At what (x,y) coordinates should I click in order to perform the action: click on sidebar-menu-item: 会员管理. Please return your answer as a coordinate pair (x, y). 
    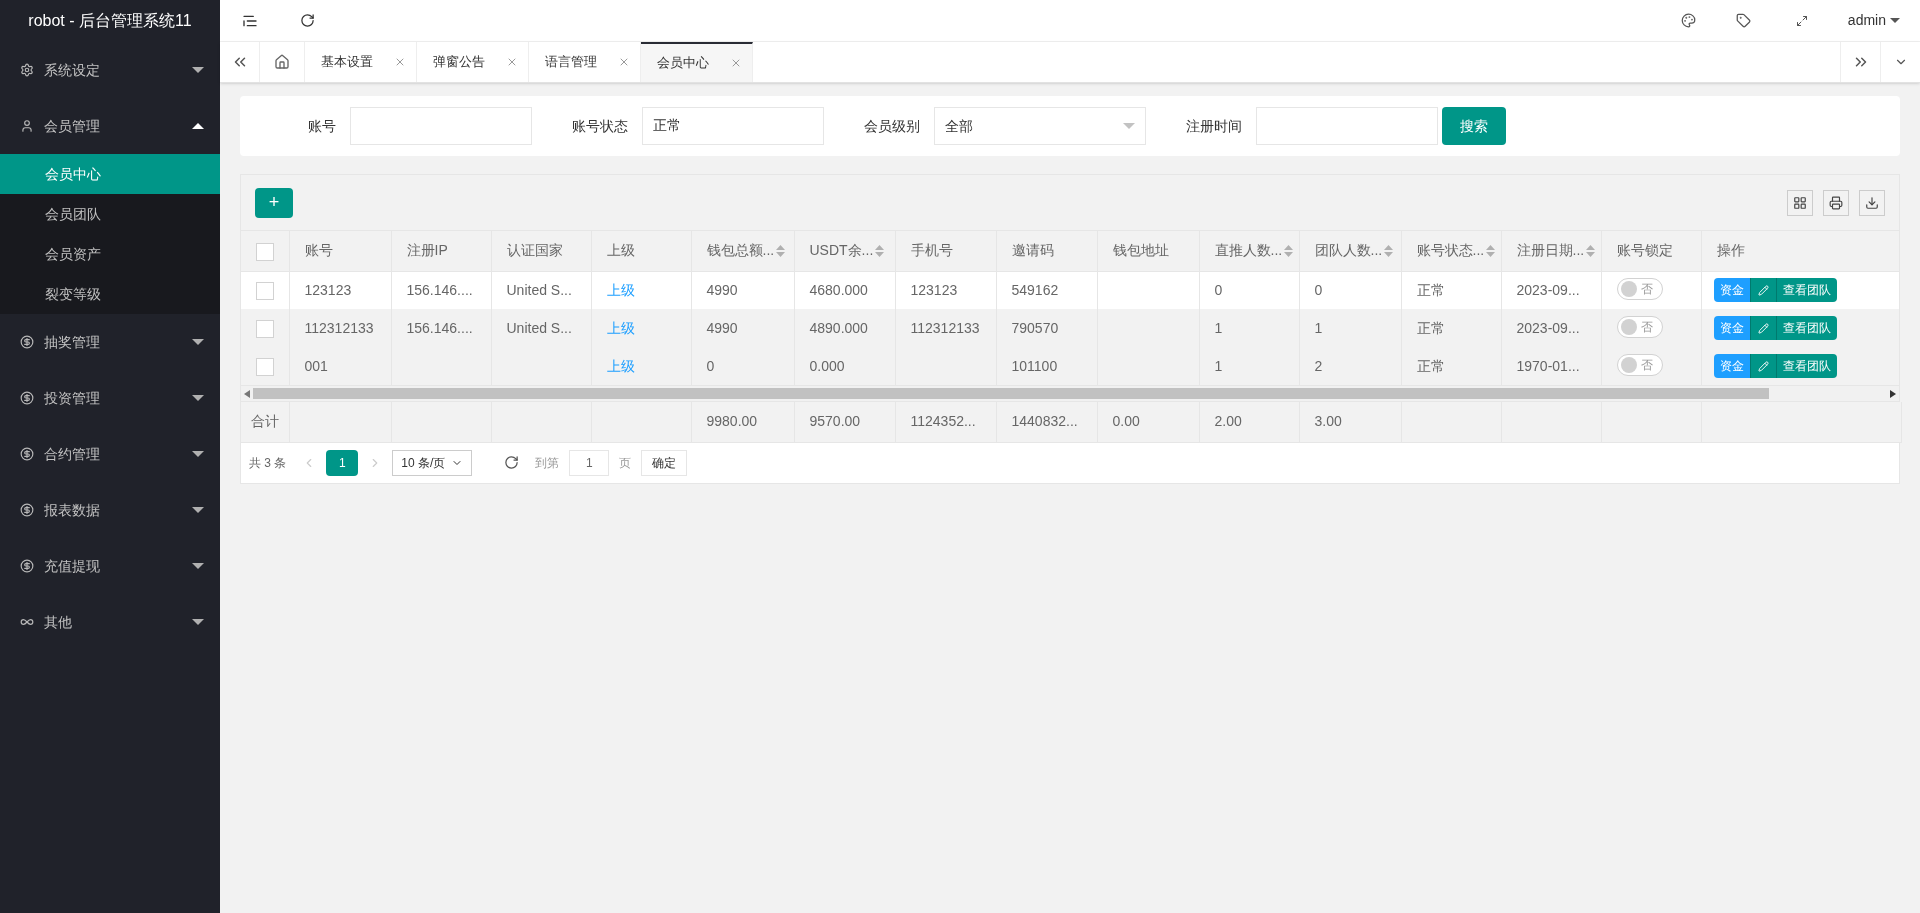
    Looking at the image, I should click on (110, 126).